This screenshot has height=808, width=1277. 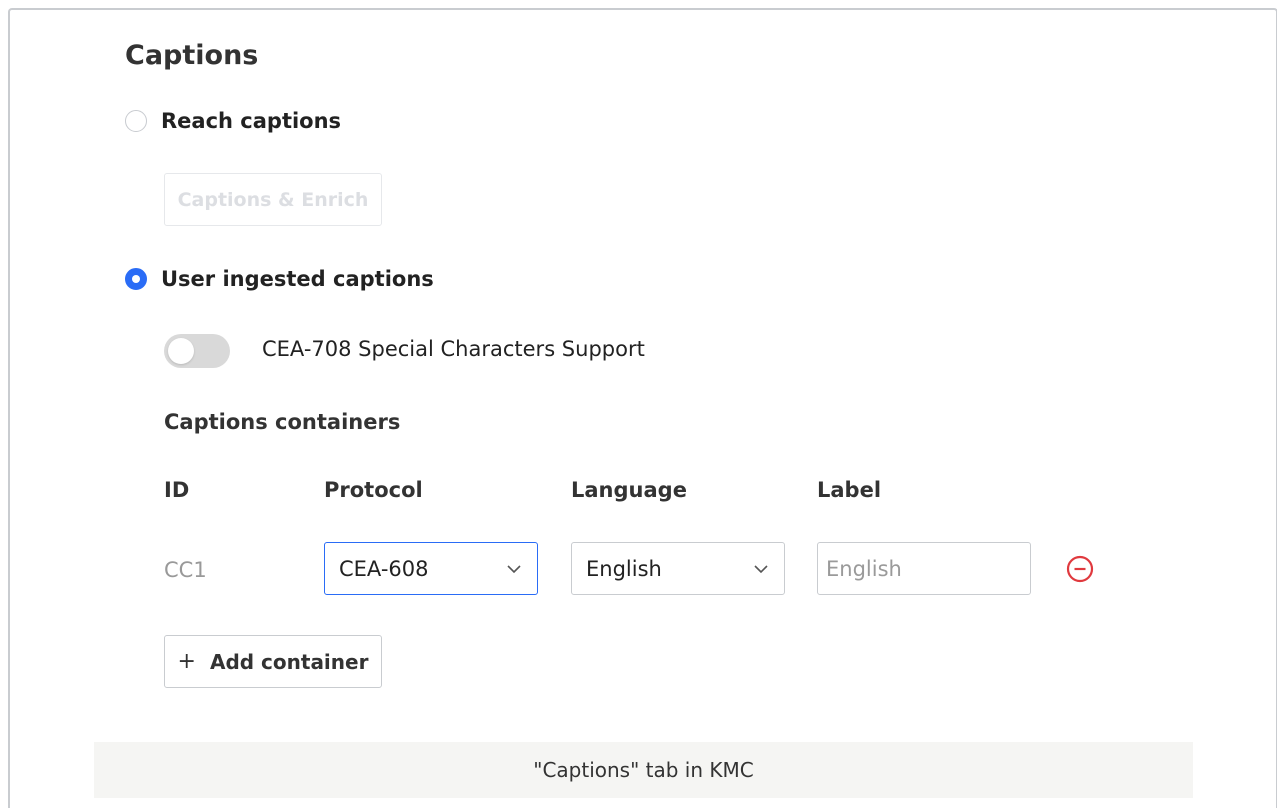 I want to click on protocol-select: CEA-608, so click(x=431, y=568).